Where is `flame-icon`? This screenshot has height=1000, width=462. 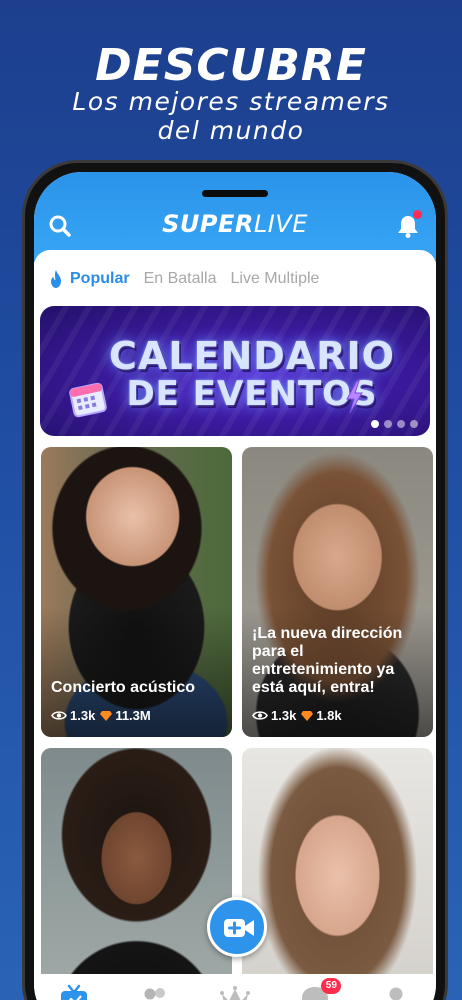
flame-icon is located at coordinates (56, 279).